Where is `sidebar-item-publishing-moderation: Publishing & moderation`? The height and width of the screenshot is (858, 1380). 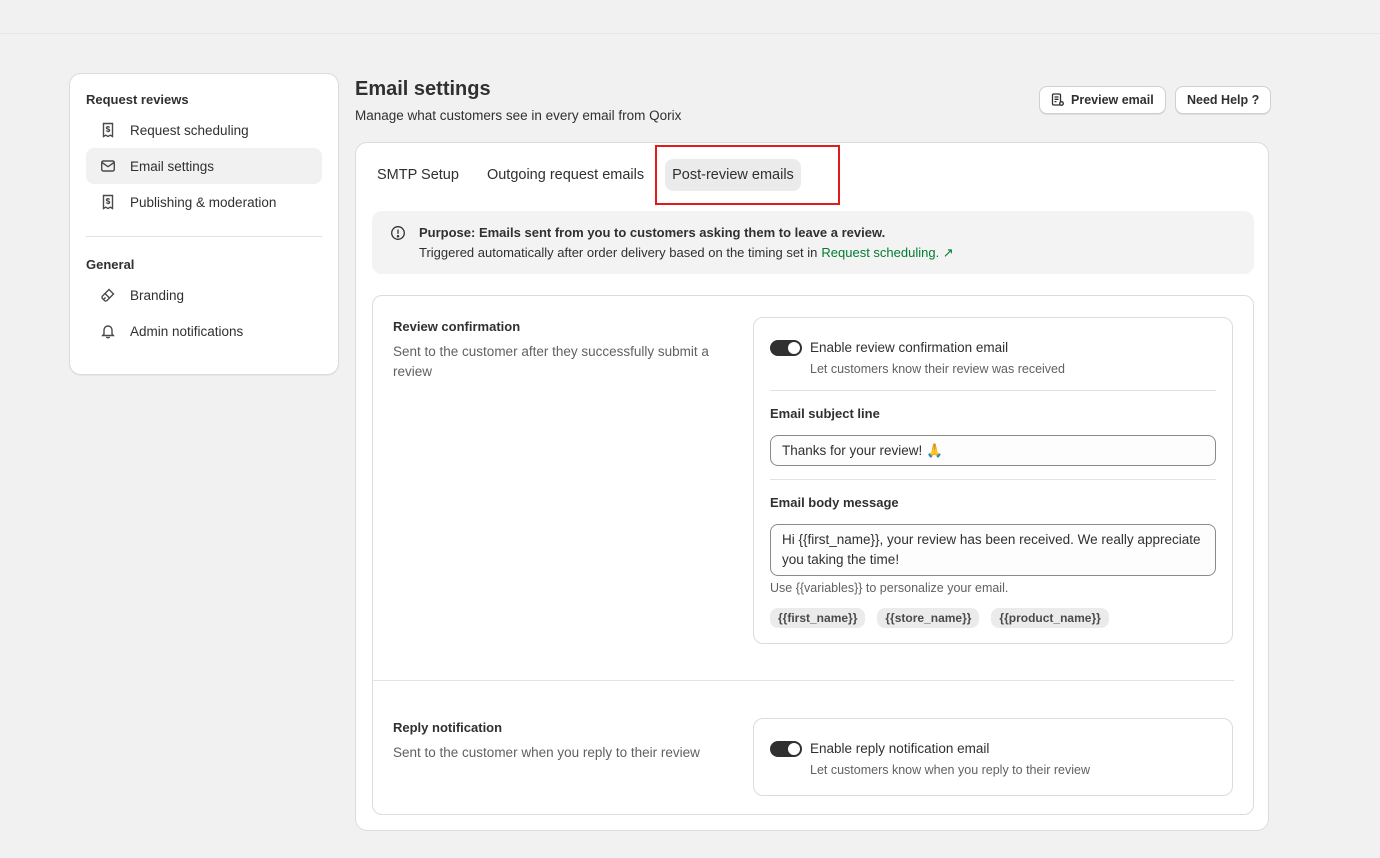
sidebar-item-publishing-moderation: Publishing & moderation is located at coordinates (204, 202).